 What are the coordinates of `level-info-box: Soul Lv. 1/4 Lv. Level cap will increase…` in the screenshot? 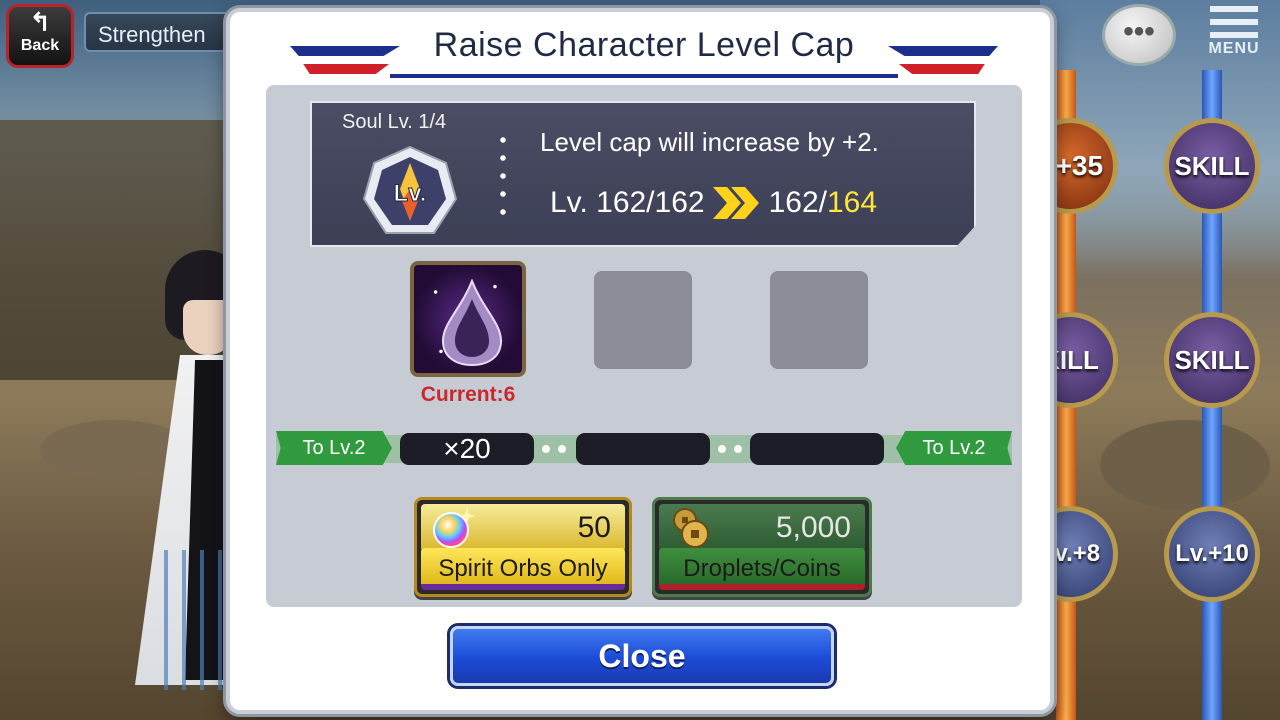 It's located at (643, 174).